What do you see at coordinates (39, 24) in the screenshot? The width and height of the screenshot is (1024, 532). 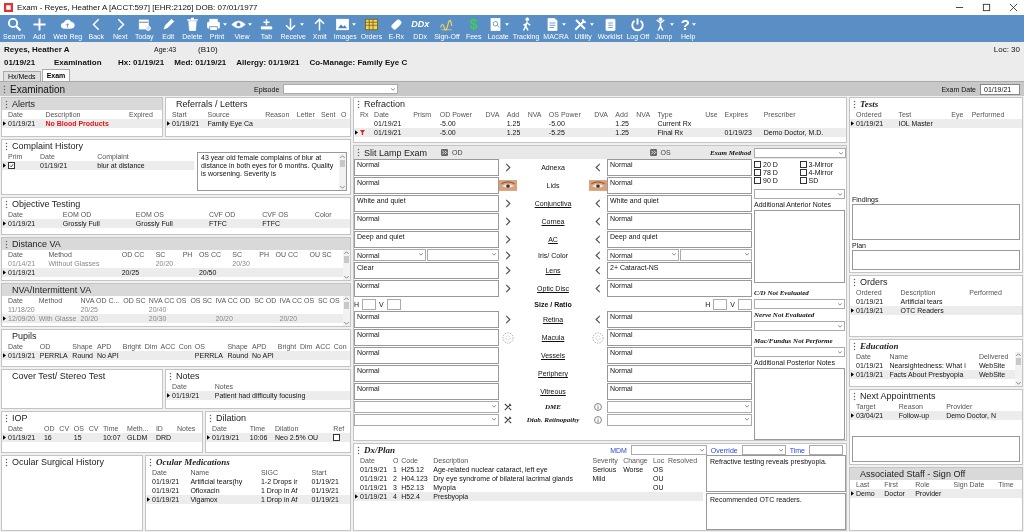 I see `plus-icon` at bounding box center [39, 24].